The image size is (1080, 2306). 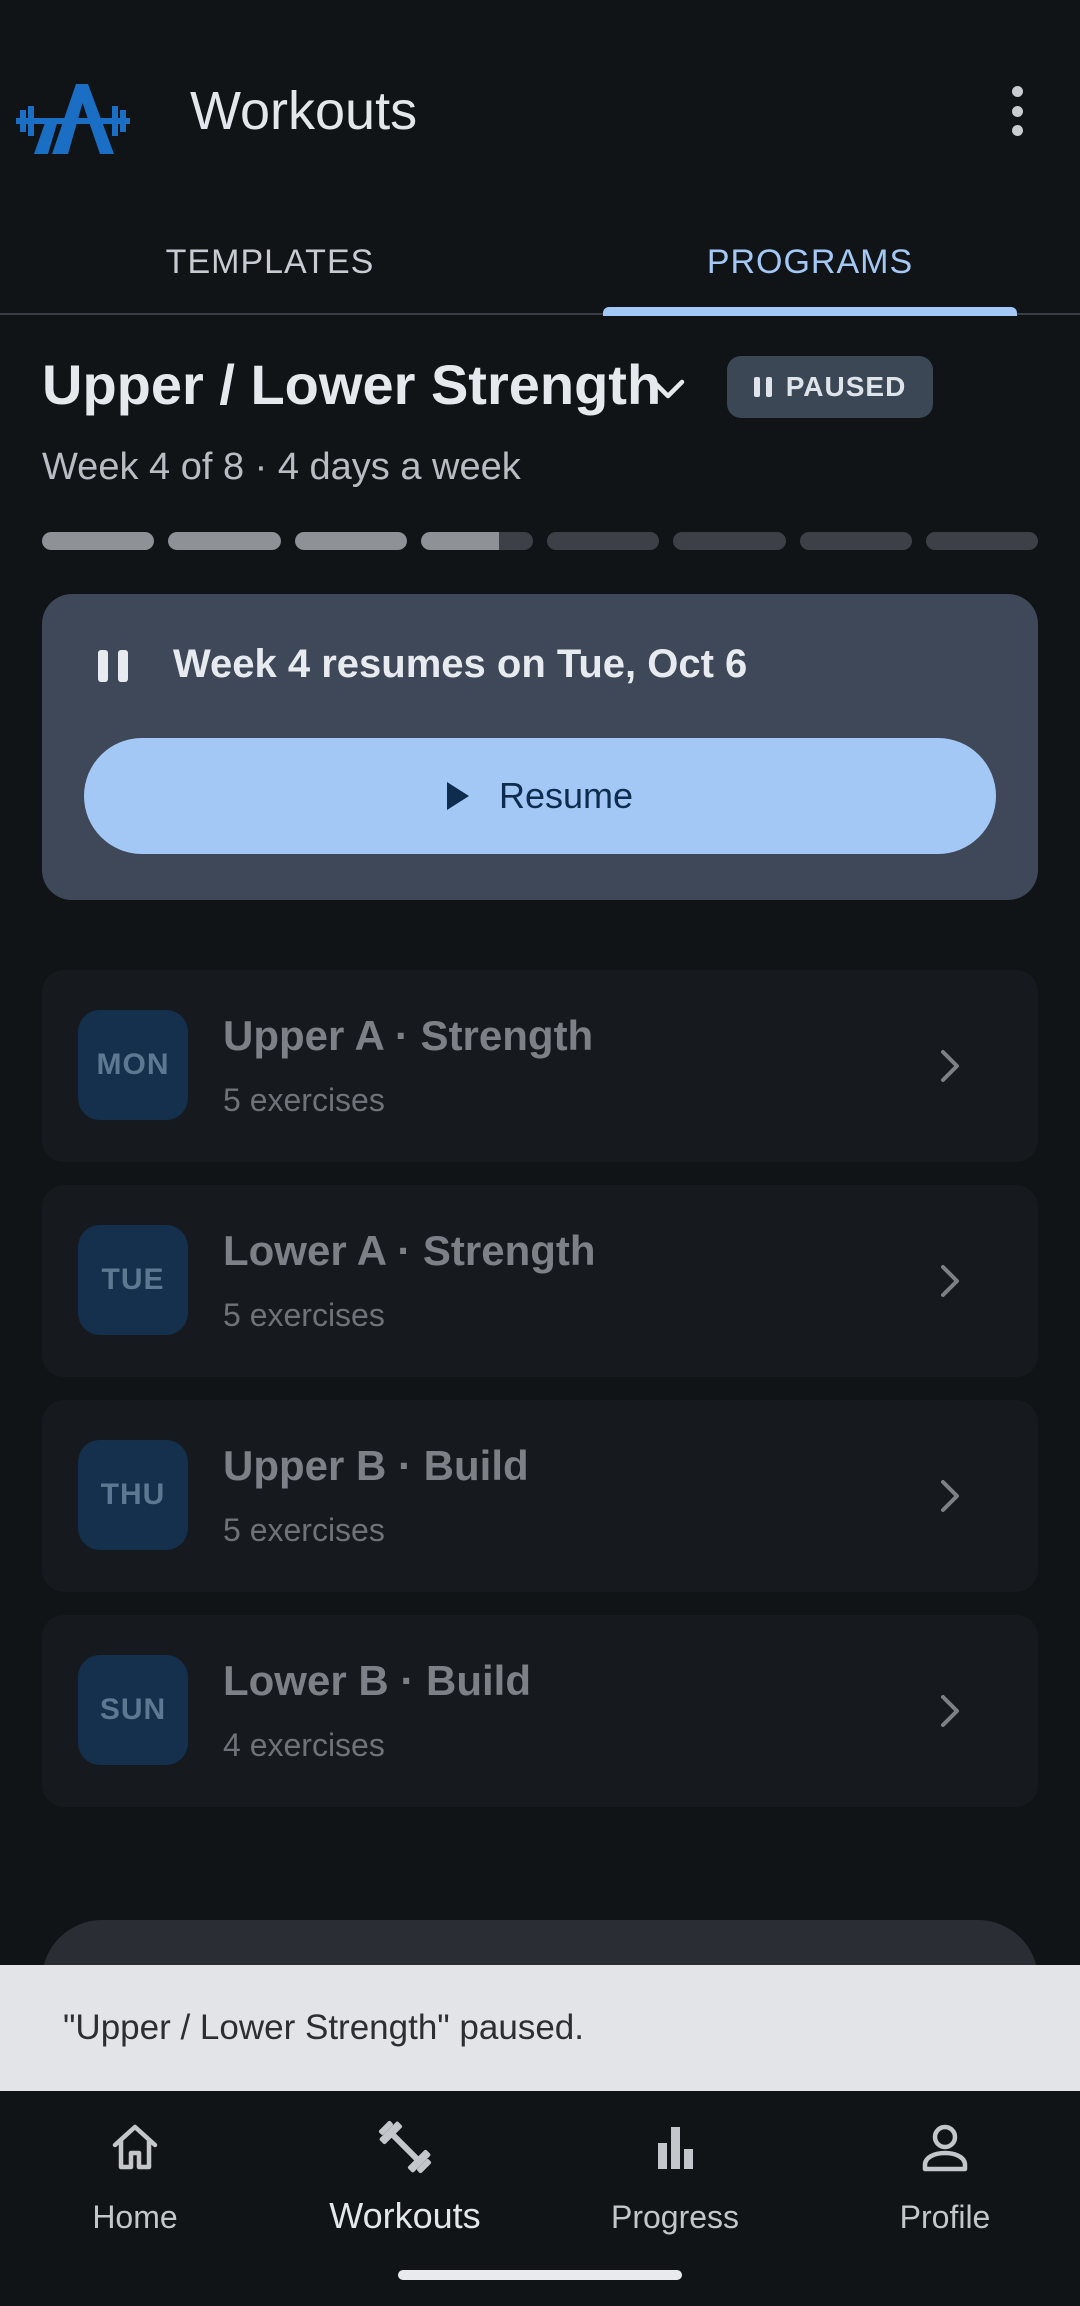 I want to click on resume-button-label: Resume, so click(x=566, y=795).